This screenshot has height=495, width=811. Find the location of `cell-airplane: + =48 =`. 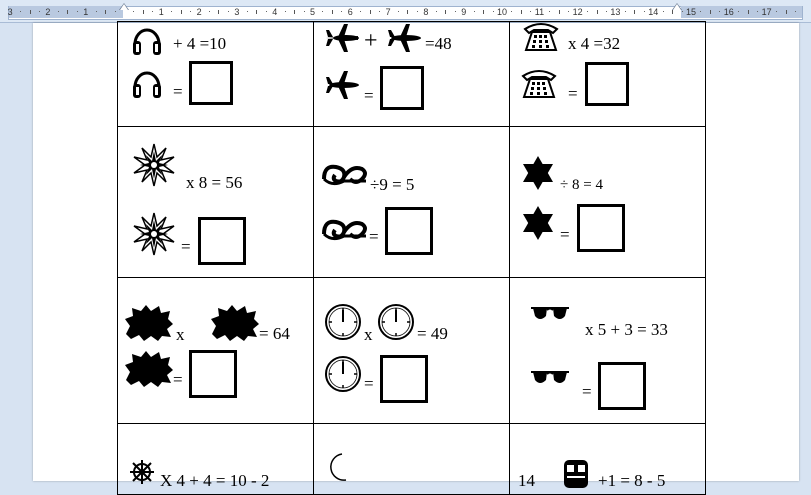

cell-airplane: + =48 = is located at coordinates (411, 74).